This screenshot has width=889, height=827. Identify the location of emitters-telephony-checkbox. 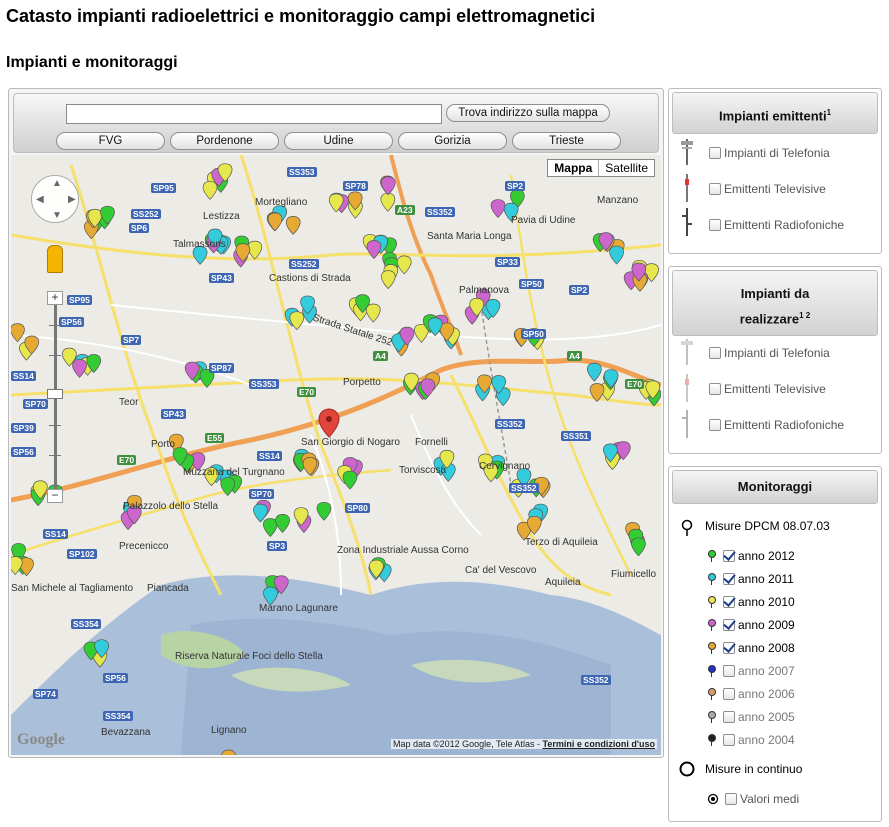
(715, 153).